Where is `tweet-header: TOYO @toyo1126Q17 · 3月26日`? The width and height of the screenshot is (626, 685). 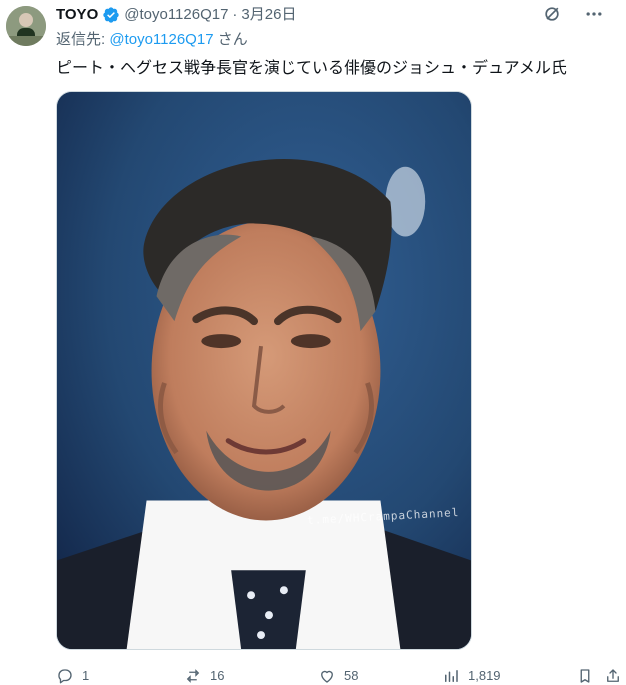 tweet-header: TOYO @toyo1126Q17 · 3月26日 is located at coordinates (176, 15).